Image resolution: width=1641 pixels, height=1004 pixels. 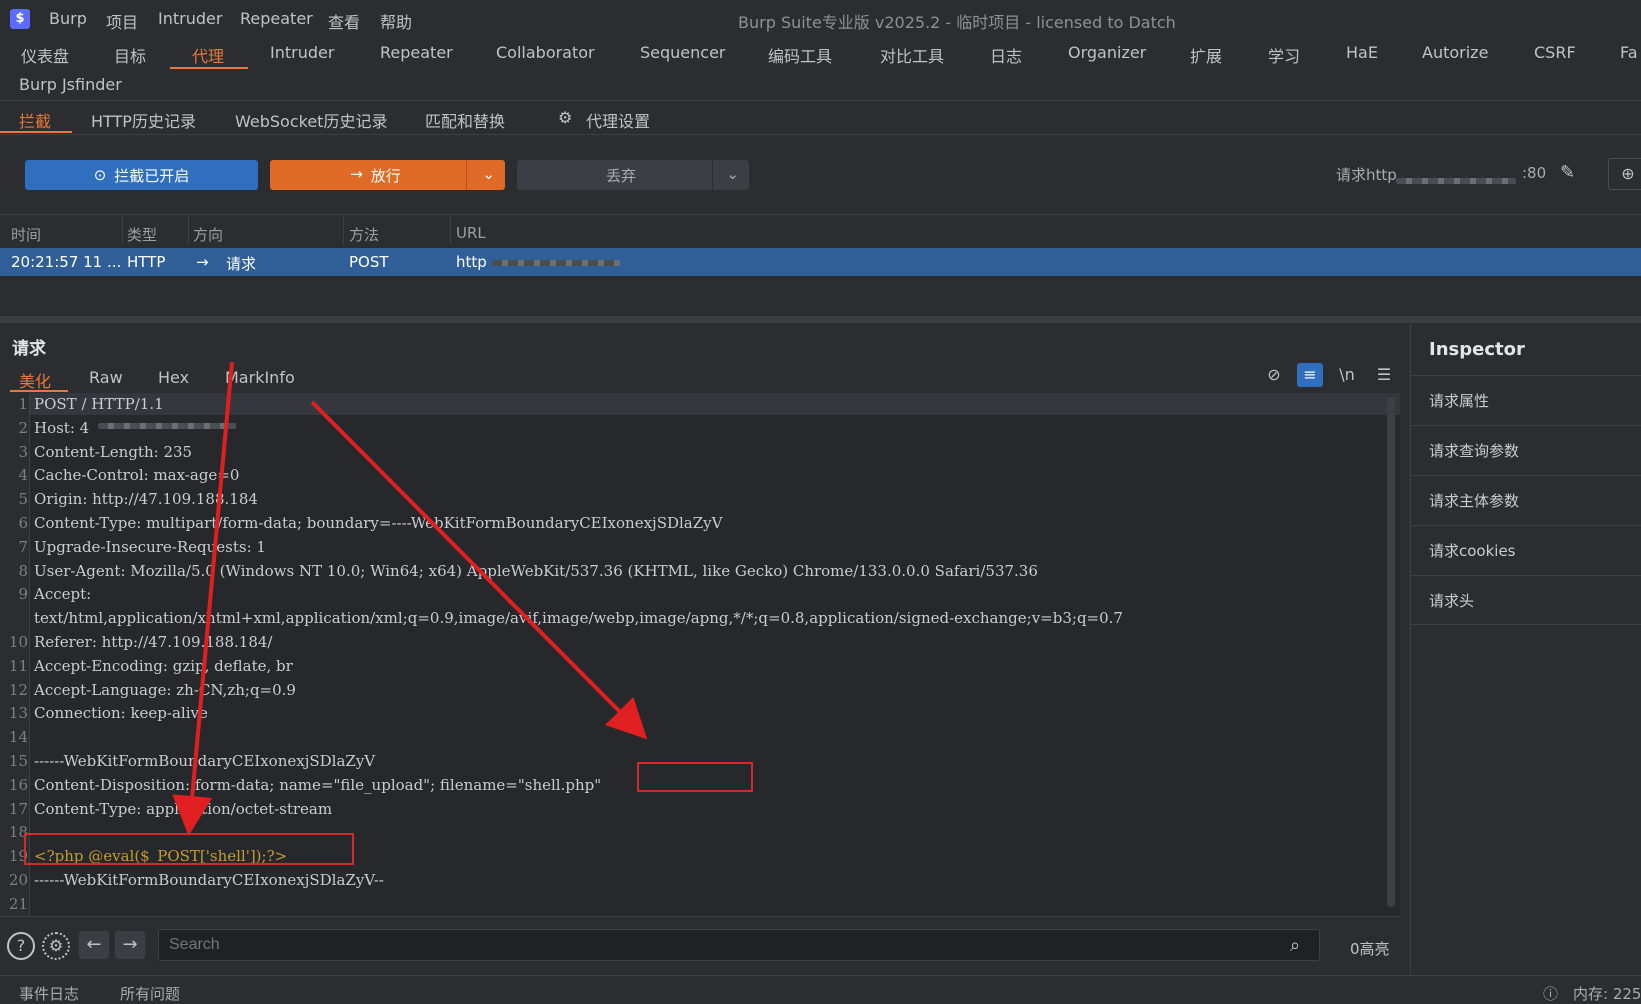 I want to click on tab-fa: Fa, so click(x=1629, y=52).